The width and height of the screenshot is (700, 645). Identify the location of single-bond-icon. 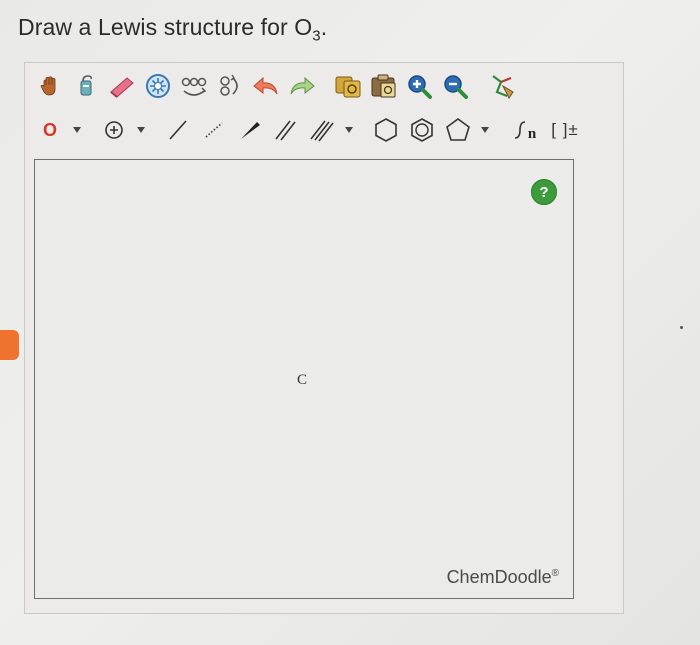
(178, 130).